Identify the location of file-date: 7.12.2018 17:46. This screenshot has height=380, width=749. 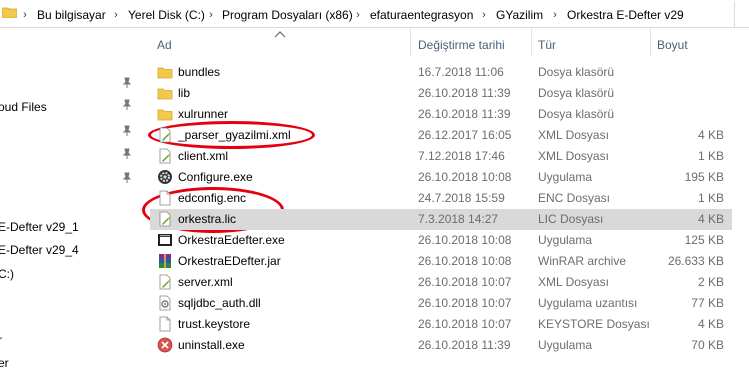
(461, 156).